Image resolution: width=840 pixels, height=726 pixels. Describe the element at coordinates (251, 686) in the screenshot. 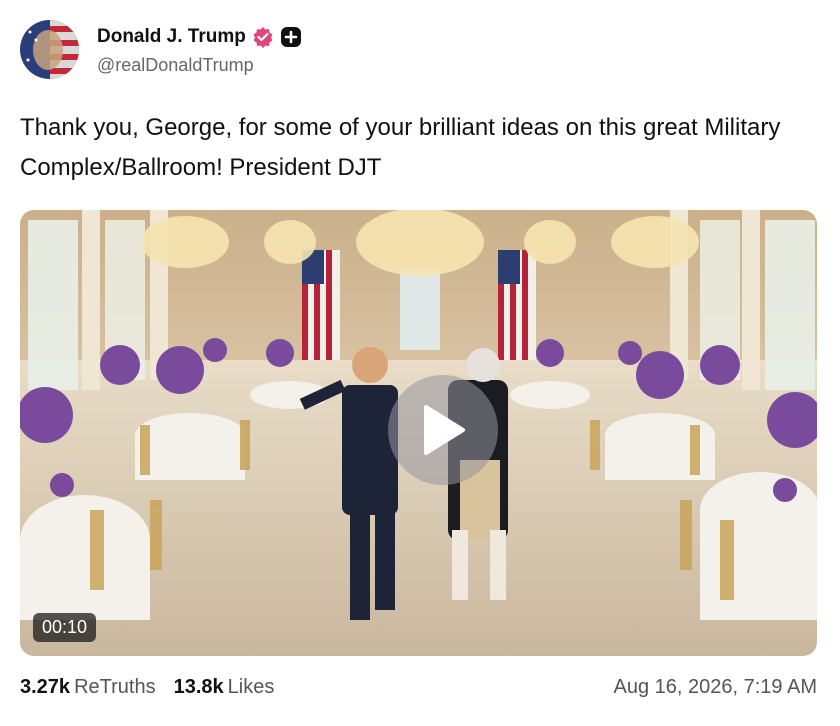

I see `likes-label: Likes` at that location.